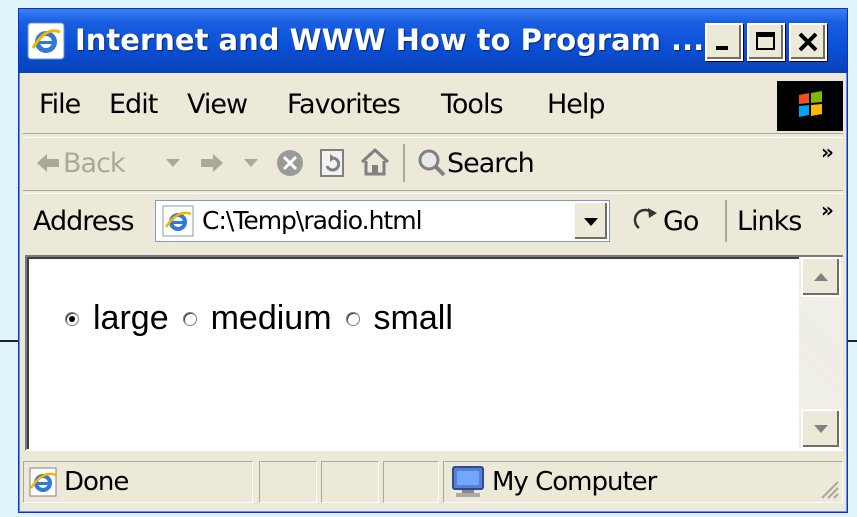 This screenshot has width=857, height=517. What do you see at coordinates (60, 104) in the screenshot?
I see `menu-file: File` at bounding box center [60, 104].